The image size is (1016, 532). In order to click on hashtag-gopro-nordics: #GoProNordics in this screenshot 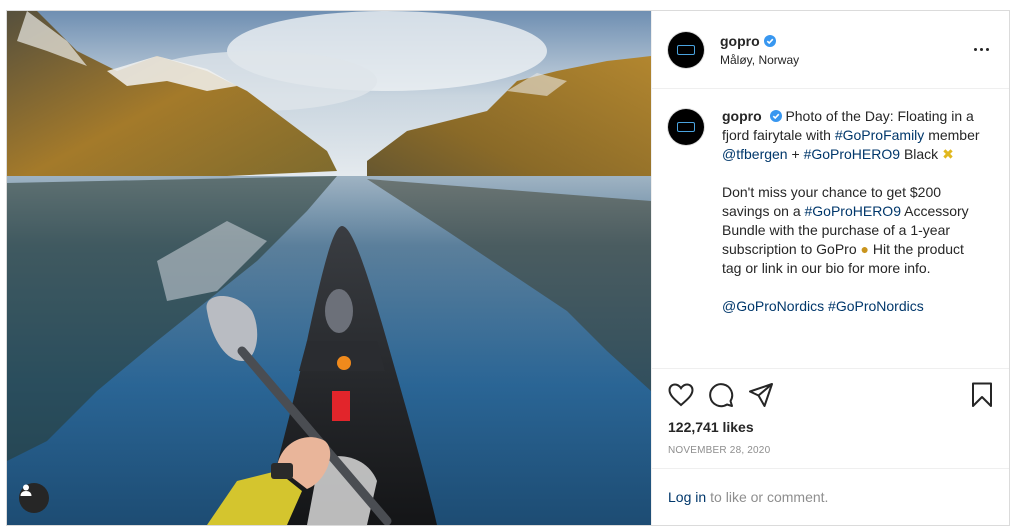, I will do `click(876, 306)`.